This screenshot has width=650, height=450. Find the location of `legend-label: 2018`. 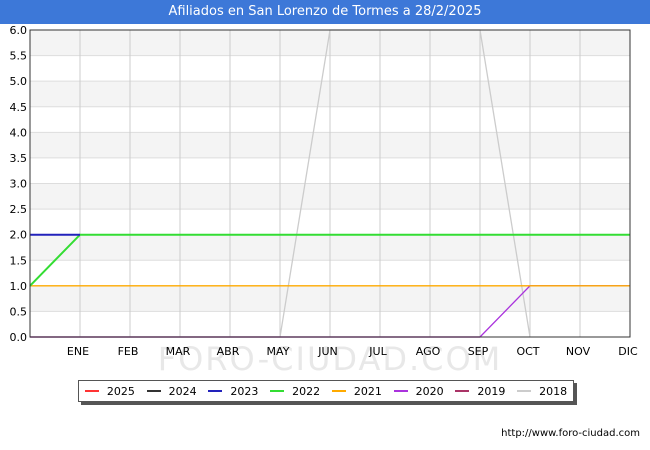

legend-label: 2018 is located at coordinates (553, 391).